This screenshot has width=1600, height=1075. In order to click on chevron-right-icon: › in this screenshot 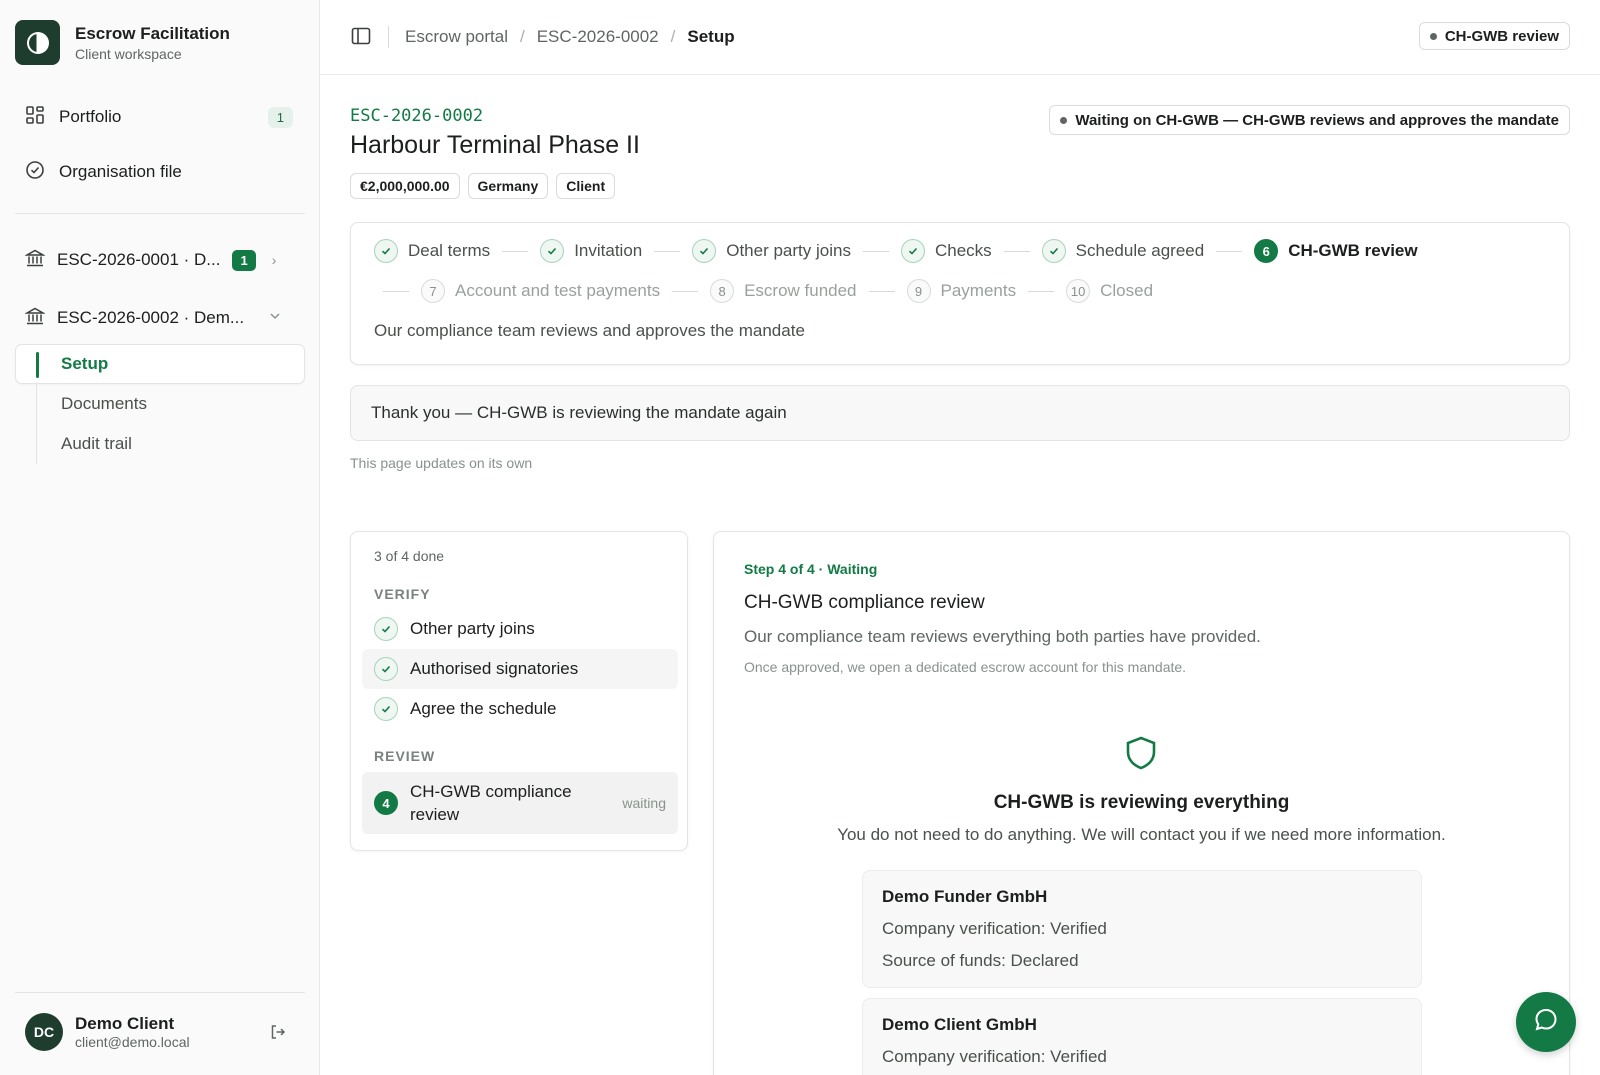, I will do `click(274, 260)`.